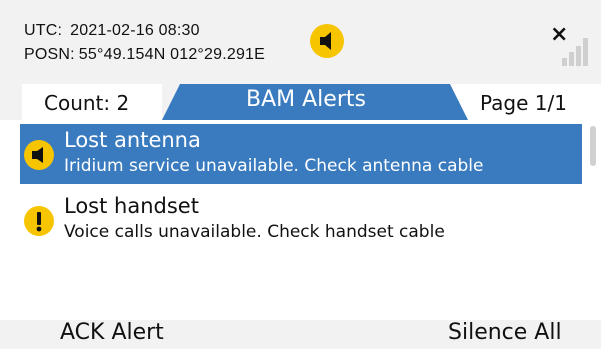  I want to click on silence-all-button: Silence All, so click(505, 332).